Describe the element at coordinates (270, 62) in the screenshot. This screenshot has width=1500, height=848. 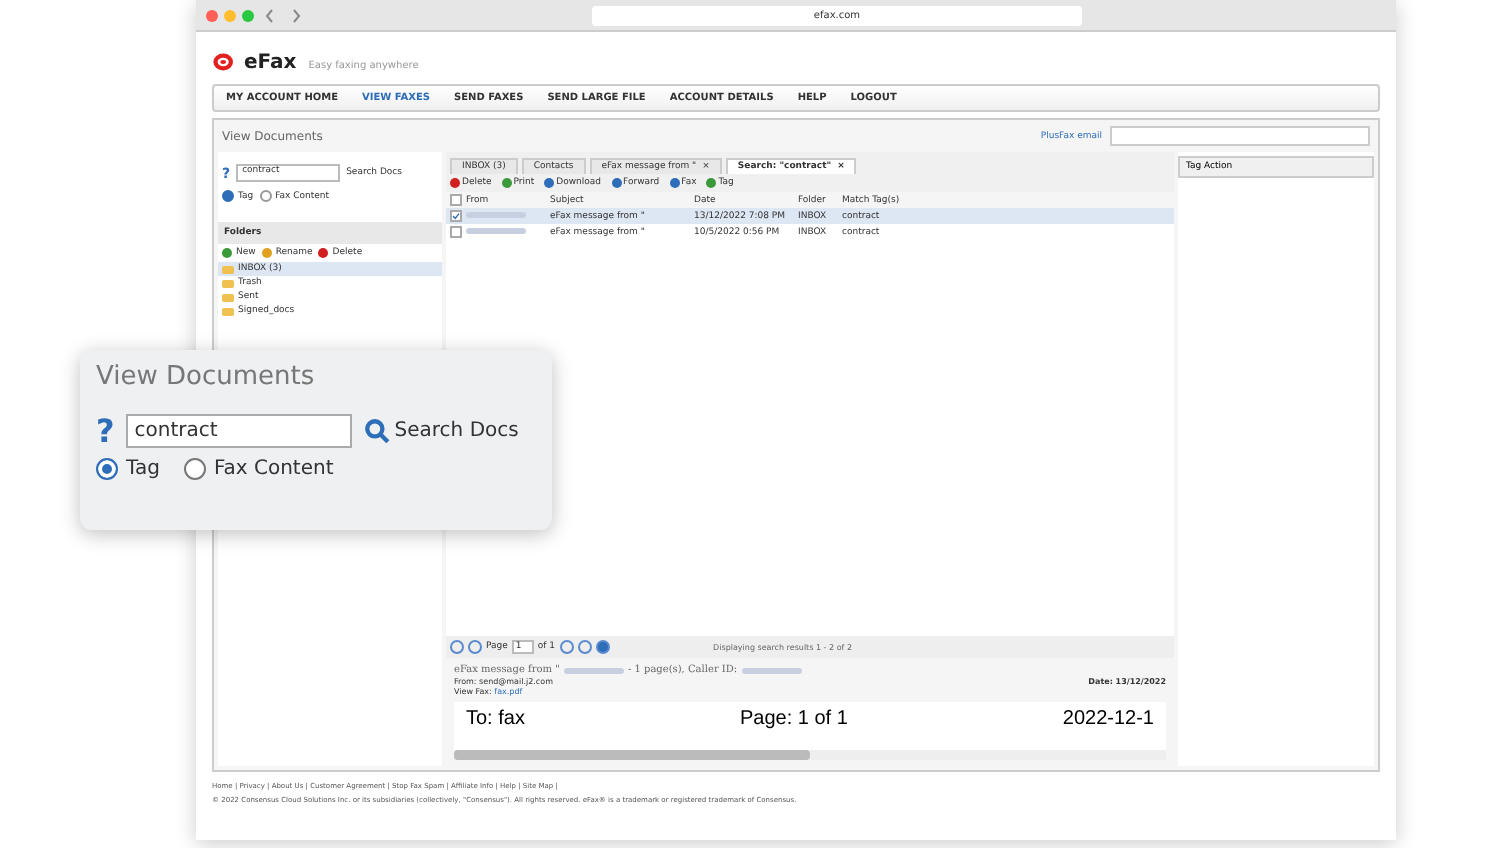
I see `logo-text: eFax` at that location.